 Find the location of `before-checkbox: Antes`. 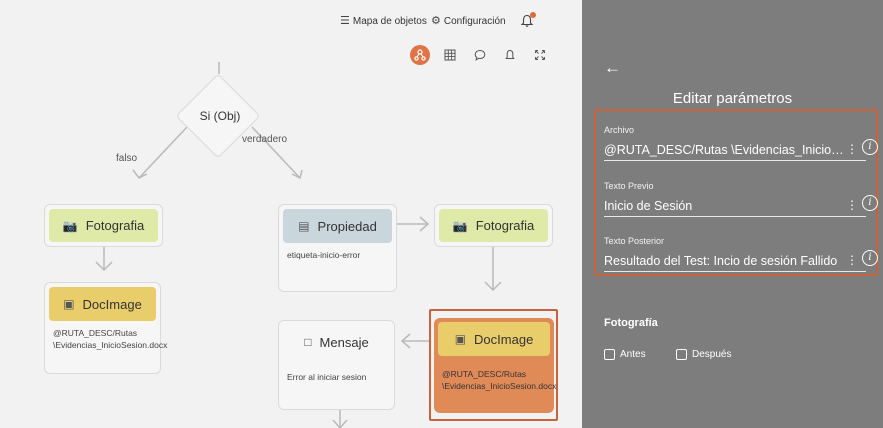

before-checkbox: Antes is located at coordinates (625, 354).